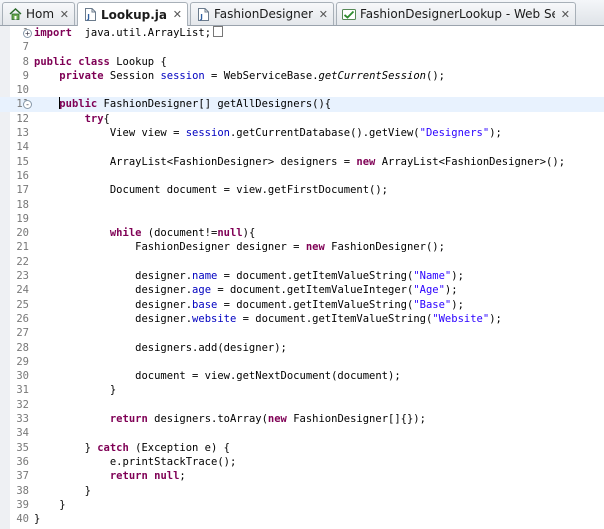 This screenshot has width=604, height=529. I want to click on static-method-token: getCurrentSession, so click(372, 75).